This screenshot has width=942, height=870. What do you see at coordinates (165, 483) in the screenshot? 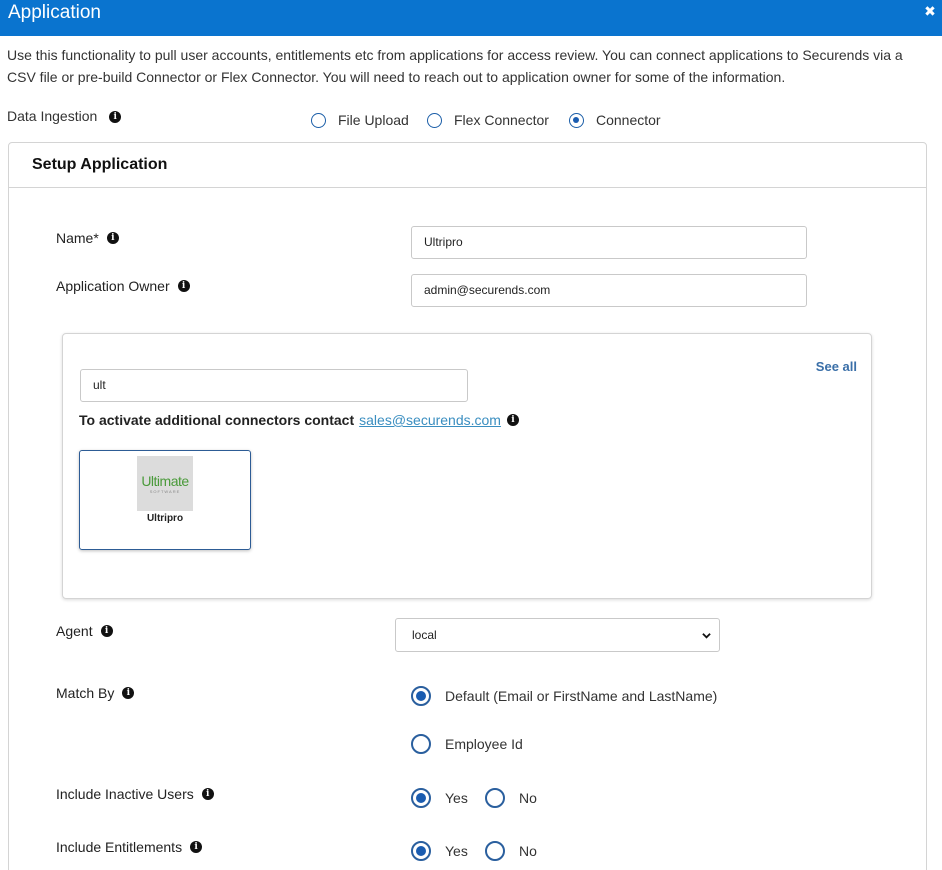
I see `ultimate-software-logo: Ultimate SOFTWARE` at bounding box center [165, 483].